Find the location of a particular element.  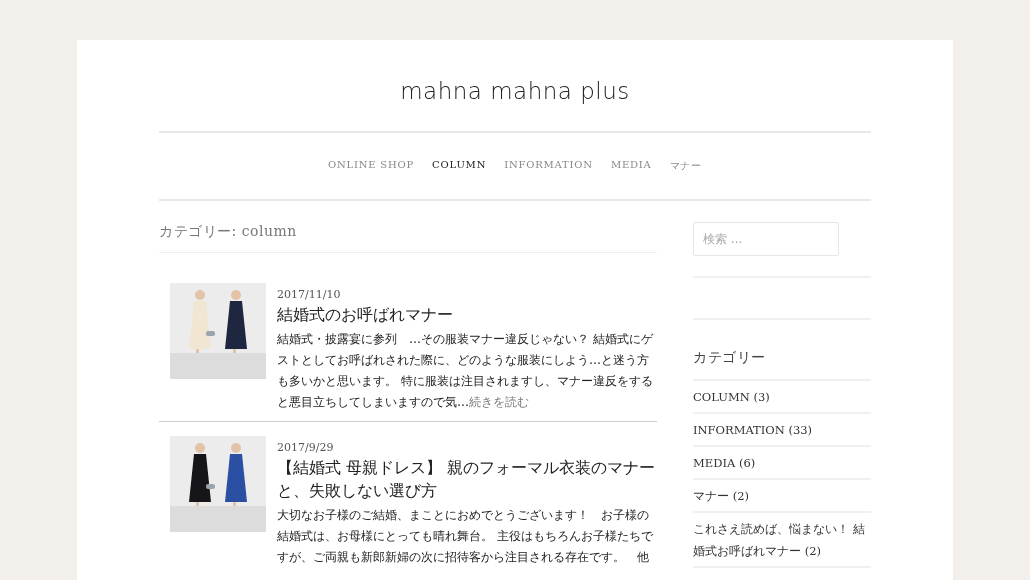

read-more-link: 続きを読む is located at coordinates (499, 402).